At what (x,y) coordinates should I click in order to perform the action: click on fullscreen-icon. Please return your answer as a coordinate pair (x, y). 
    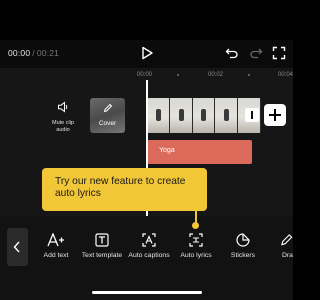
    Looking at the image, I should click on (279, 53).